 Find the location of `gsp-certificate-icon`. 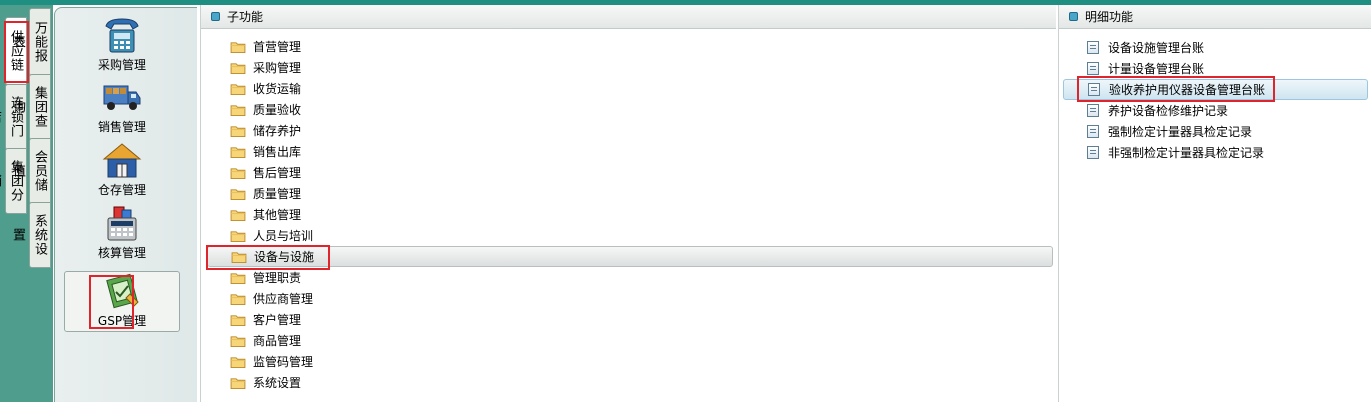

gsp-certificate-icon is located at coordinates (122, 291).